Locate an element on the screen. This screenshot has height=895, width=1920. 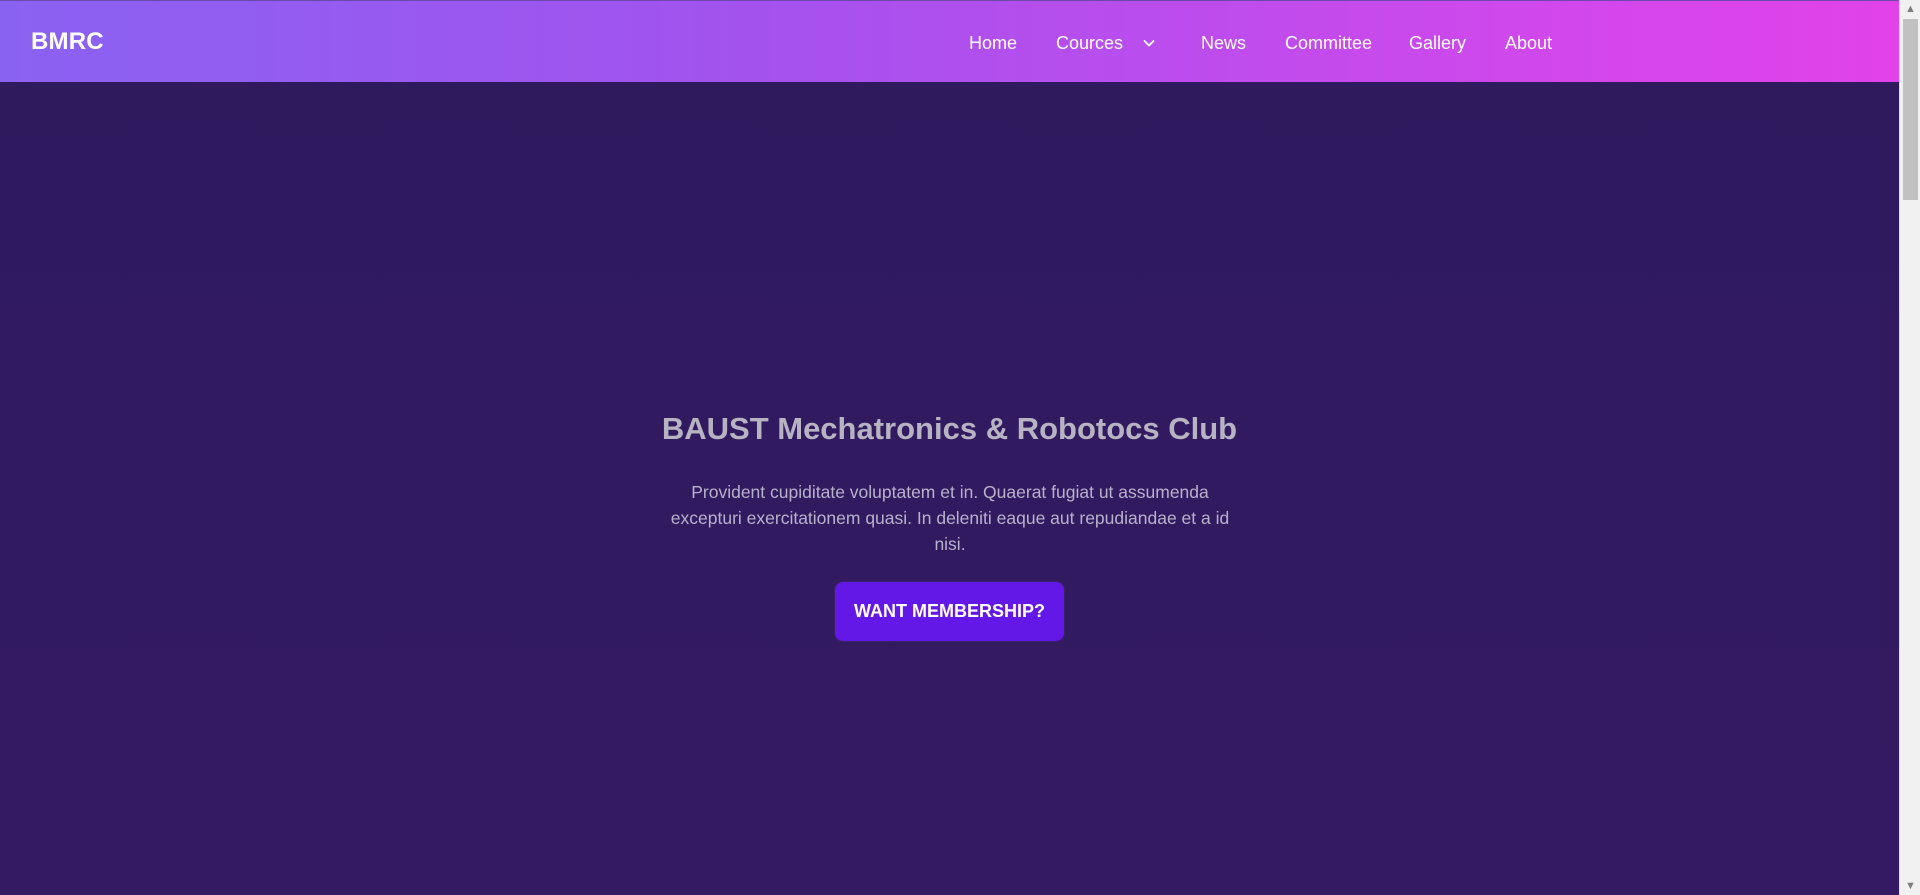
hero-title: BAUST Mechatronics & Robotocs Club is located at coordinates (949, 428).